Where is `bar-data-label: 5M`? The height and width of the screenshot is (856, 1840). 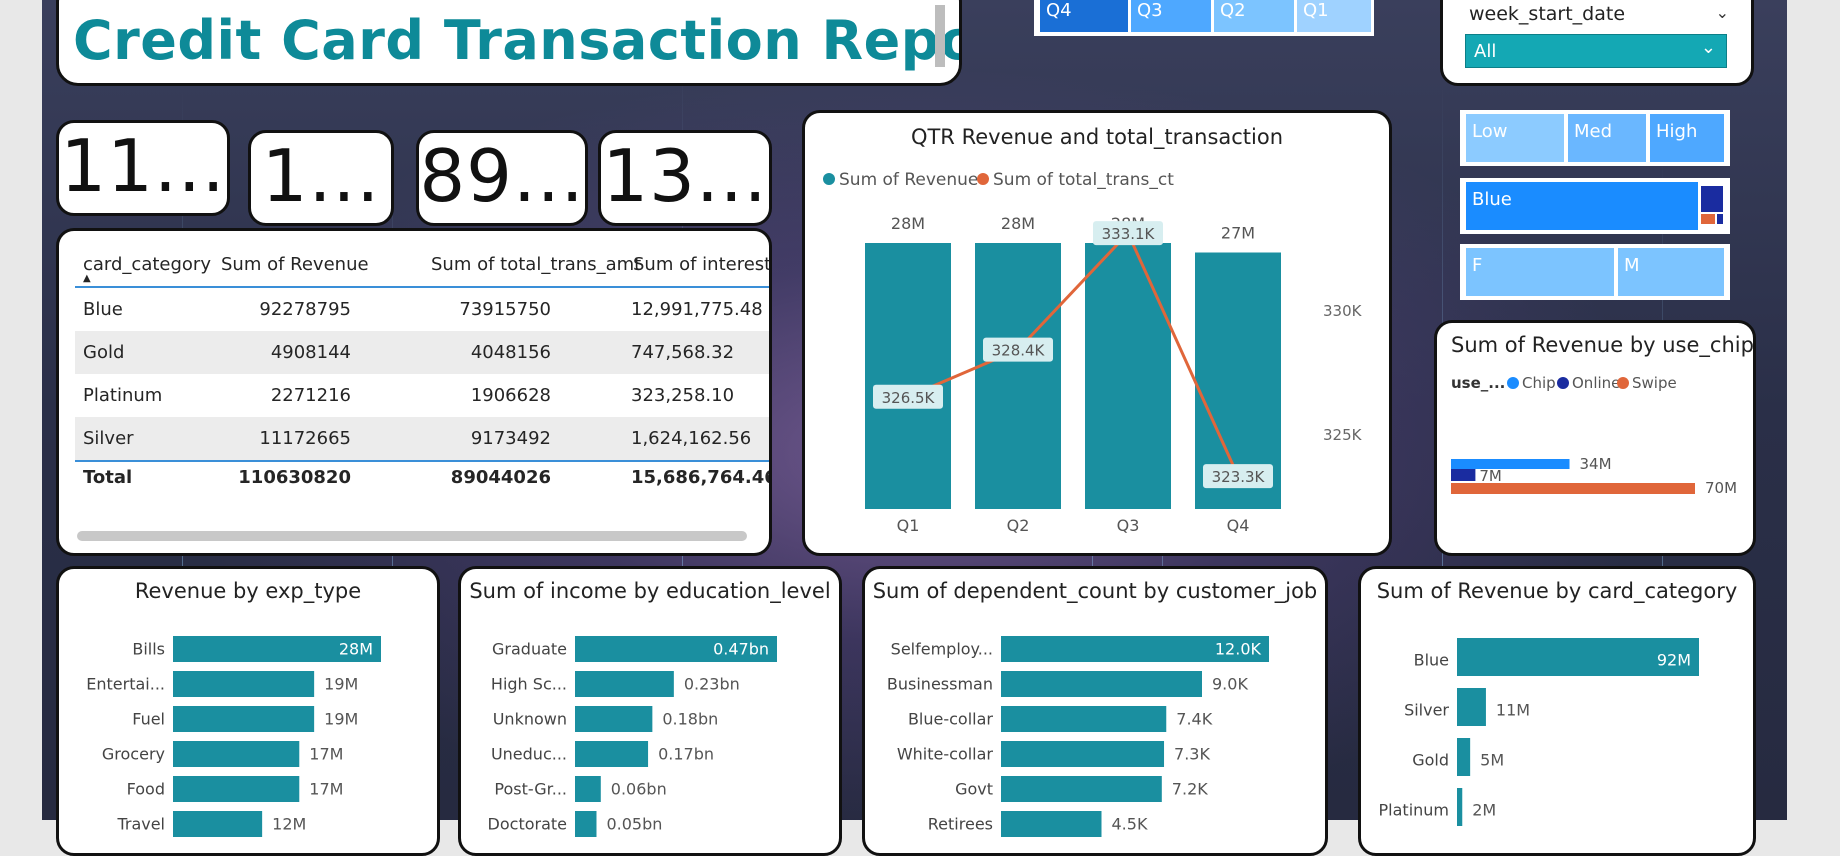
bar-data-label: 5M is located at coordinates (1492, 759).